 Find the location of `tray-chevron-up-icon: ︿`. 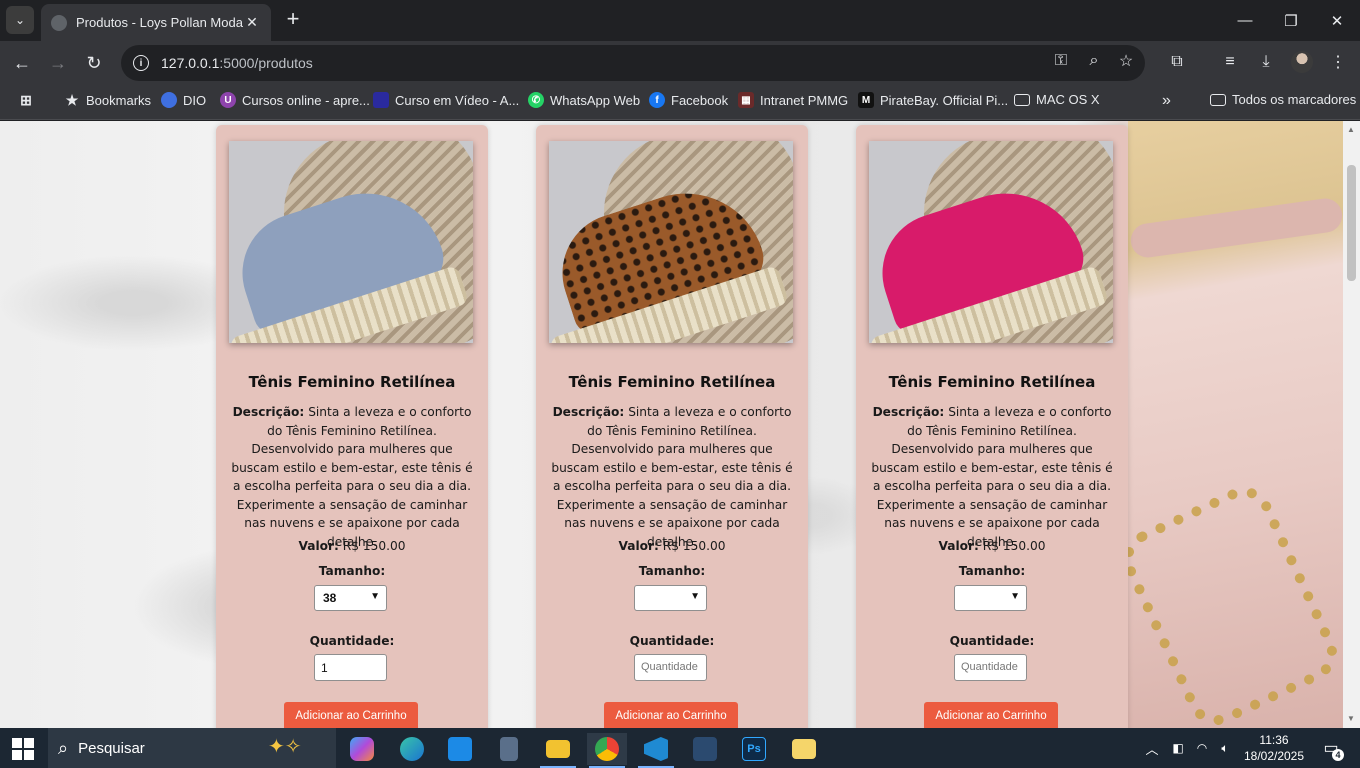

tray-chevron-up-icon: ︿ is located at coordinates (1152, 748).